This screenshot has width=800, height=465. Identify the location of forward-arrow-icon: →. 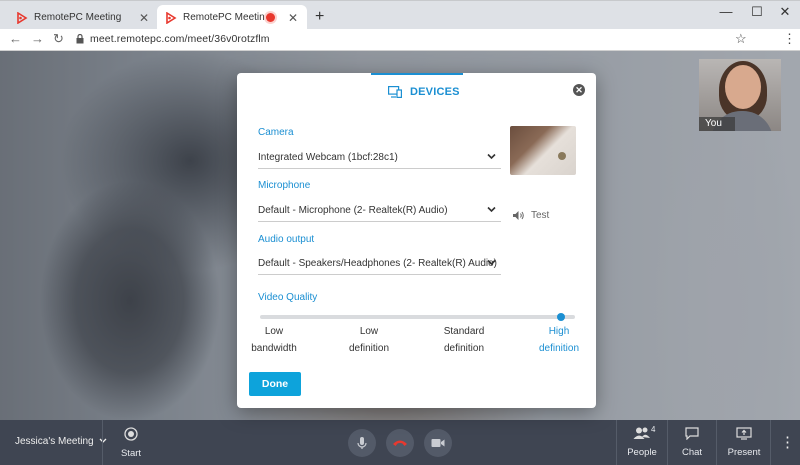
(37, 38).